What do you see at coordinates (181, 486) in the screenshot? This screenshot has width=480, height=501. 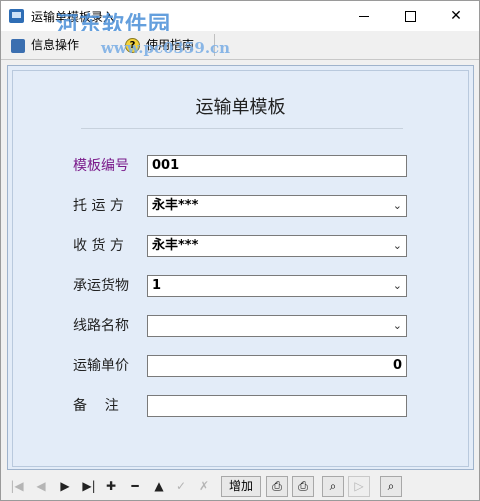 I see `post-record-button: ✓` at bounding box center [181, 486].